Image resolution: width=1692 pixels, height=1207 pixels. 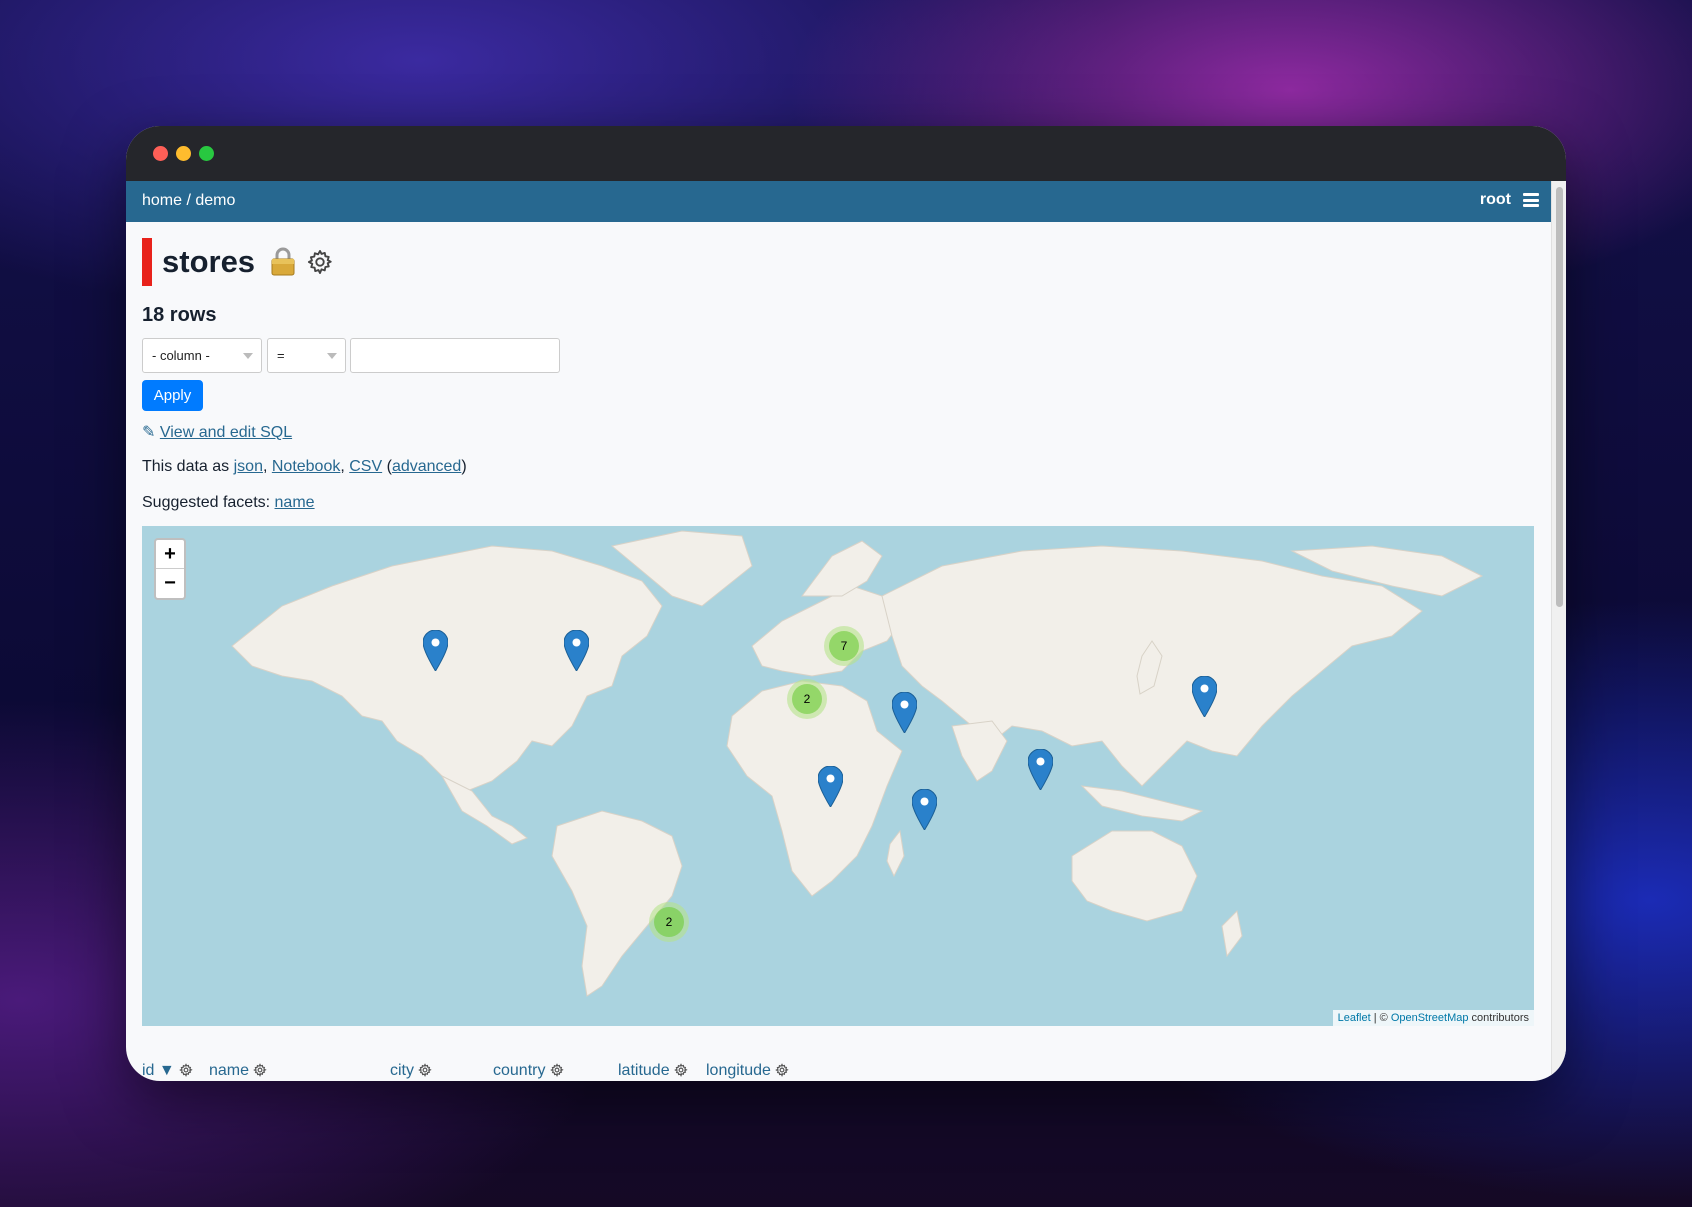 What do you see at coordinates (1559, 397) in the screenshot?
I see `scrollbar-thumb` at bounding box center [1559, 397].